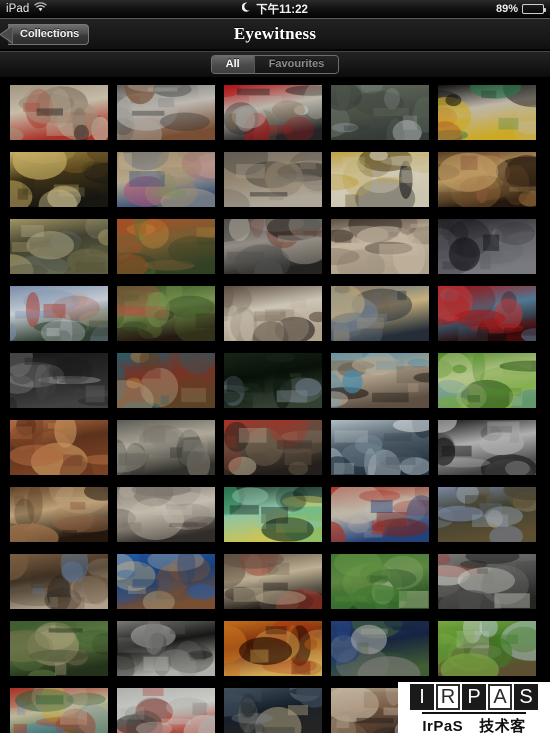 This screenshot has width=550, height=733. Describe the element at coordinates (534, 8) in the screenshot. I see `battery-icon` at that location.